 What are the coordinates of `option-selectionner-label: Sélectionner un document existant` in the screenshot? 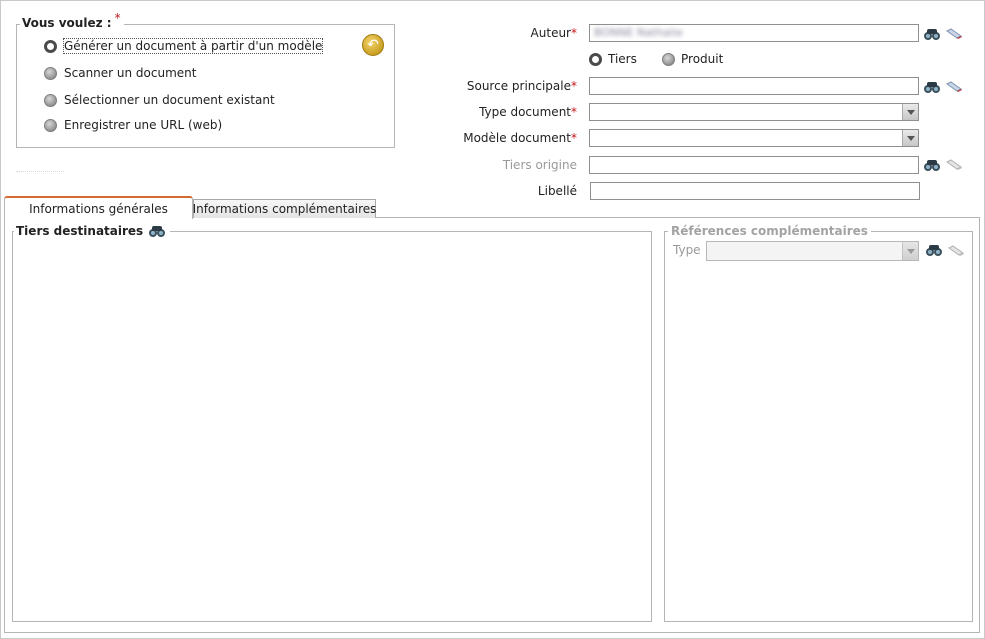 It's located at (169, 100).